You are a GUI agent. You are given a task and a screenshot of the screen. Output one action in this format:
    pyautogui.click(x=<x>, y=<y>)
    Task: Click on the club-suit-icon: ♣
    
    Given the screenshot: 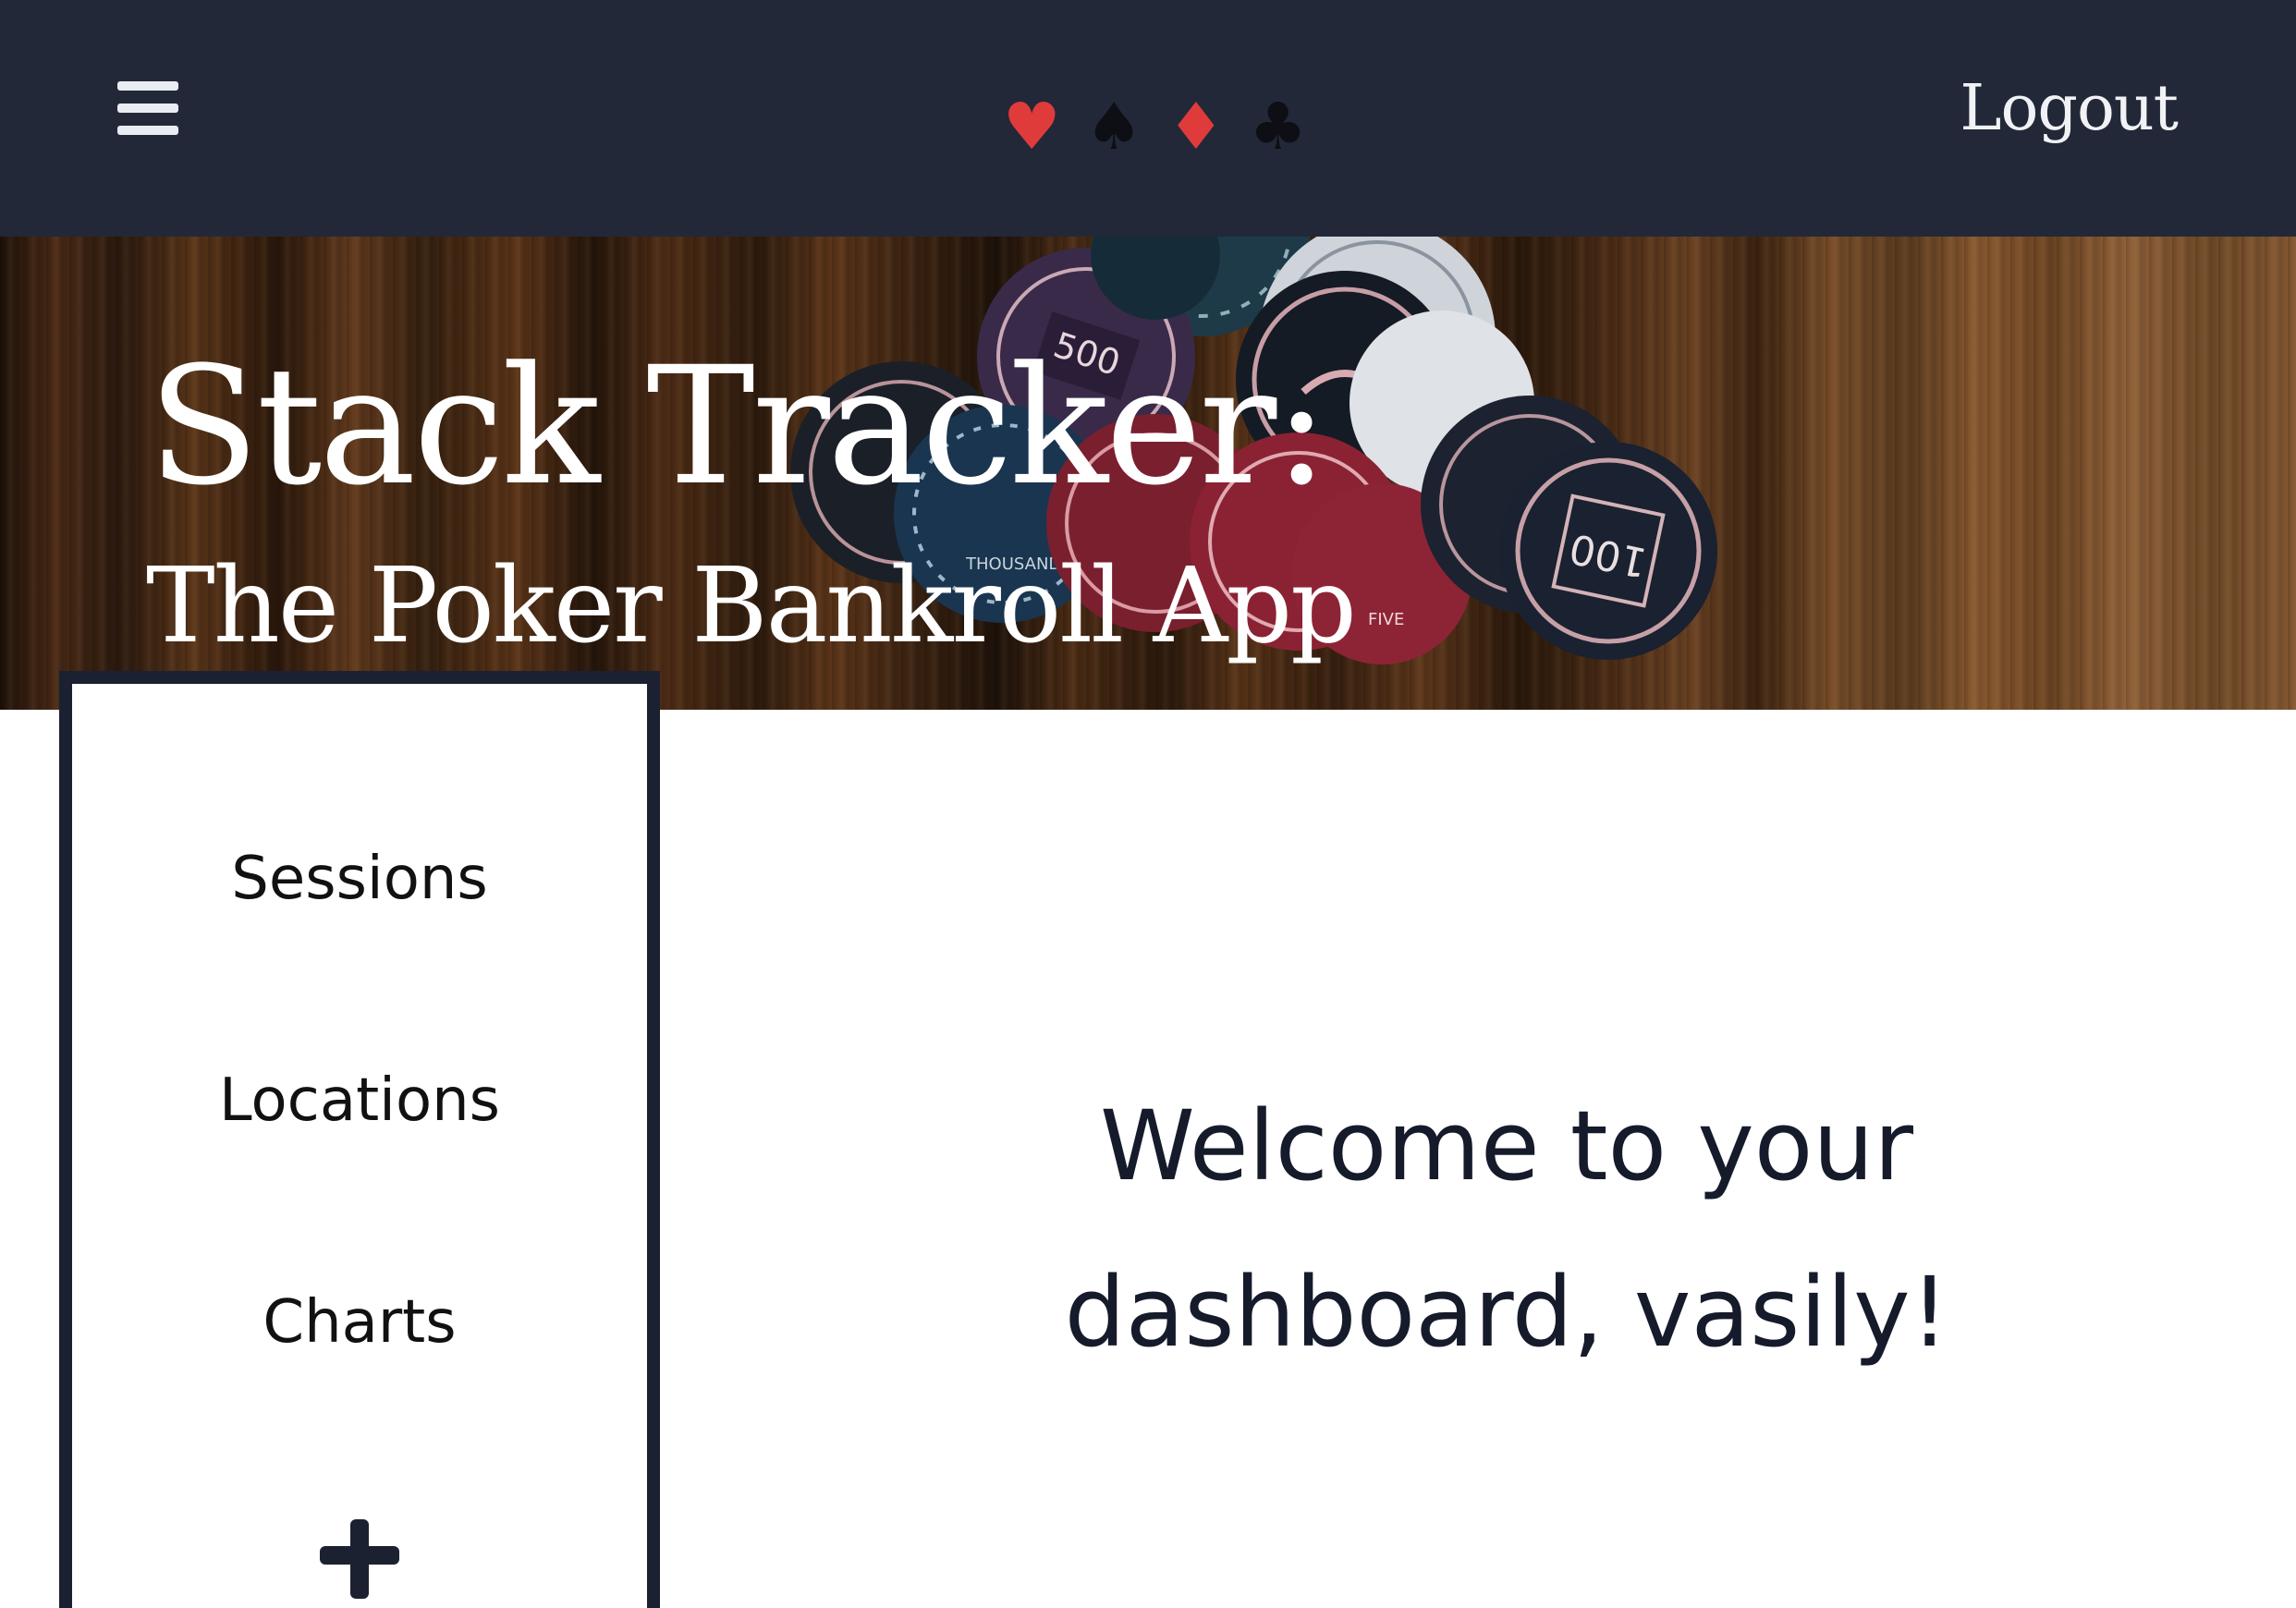 What is the action you would take?
    pyautogui.click(x=1279, y=126)
    